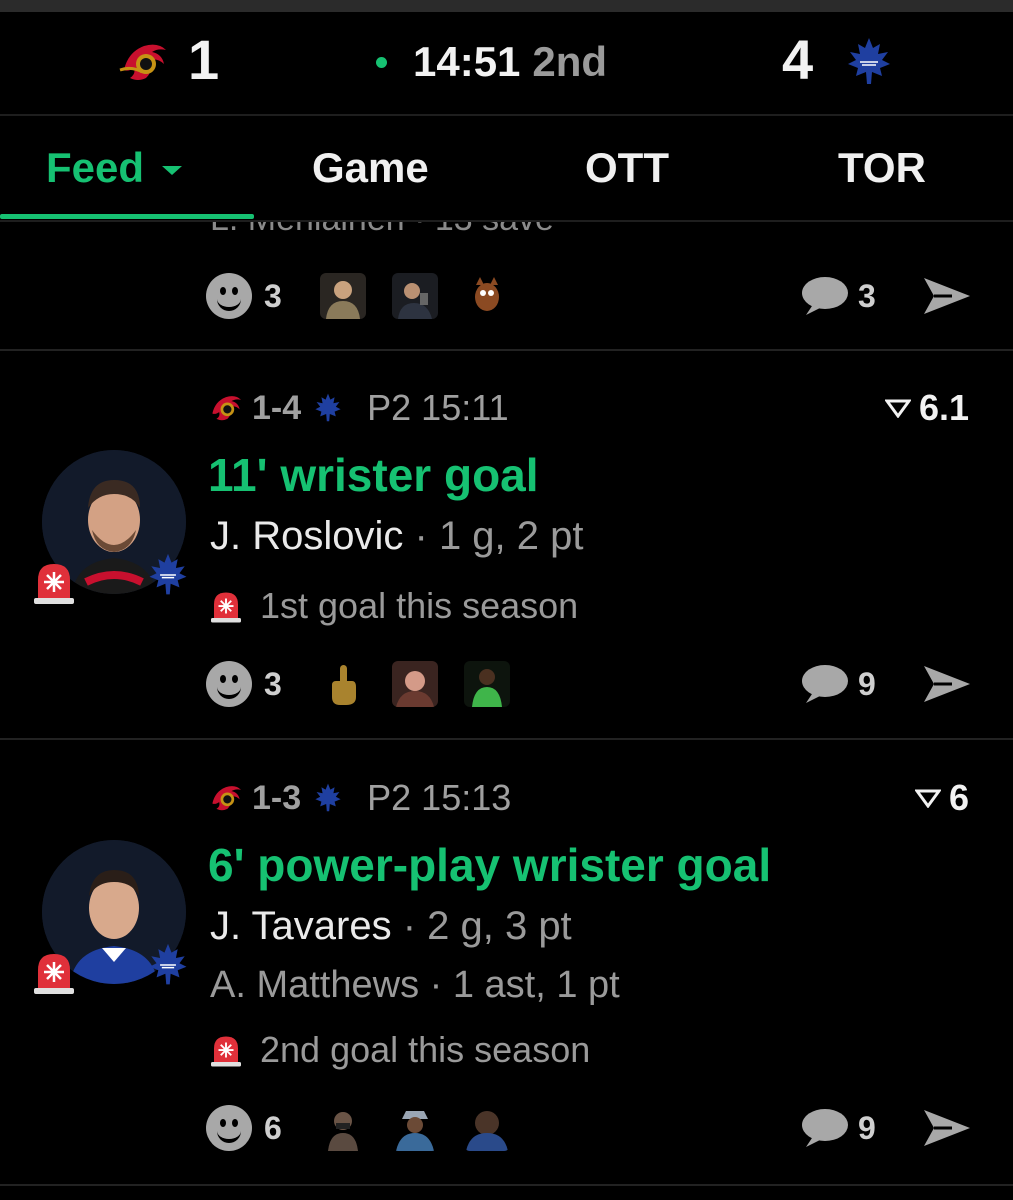 The height and width of the screenshot is (1200, 1013). What do you see at coordinates (381, 62) in the screenshot?
I see `live-indicator-icon` at bounding box center [381, 62].